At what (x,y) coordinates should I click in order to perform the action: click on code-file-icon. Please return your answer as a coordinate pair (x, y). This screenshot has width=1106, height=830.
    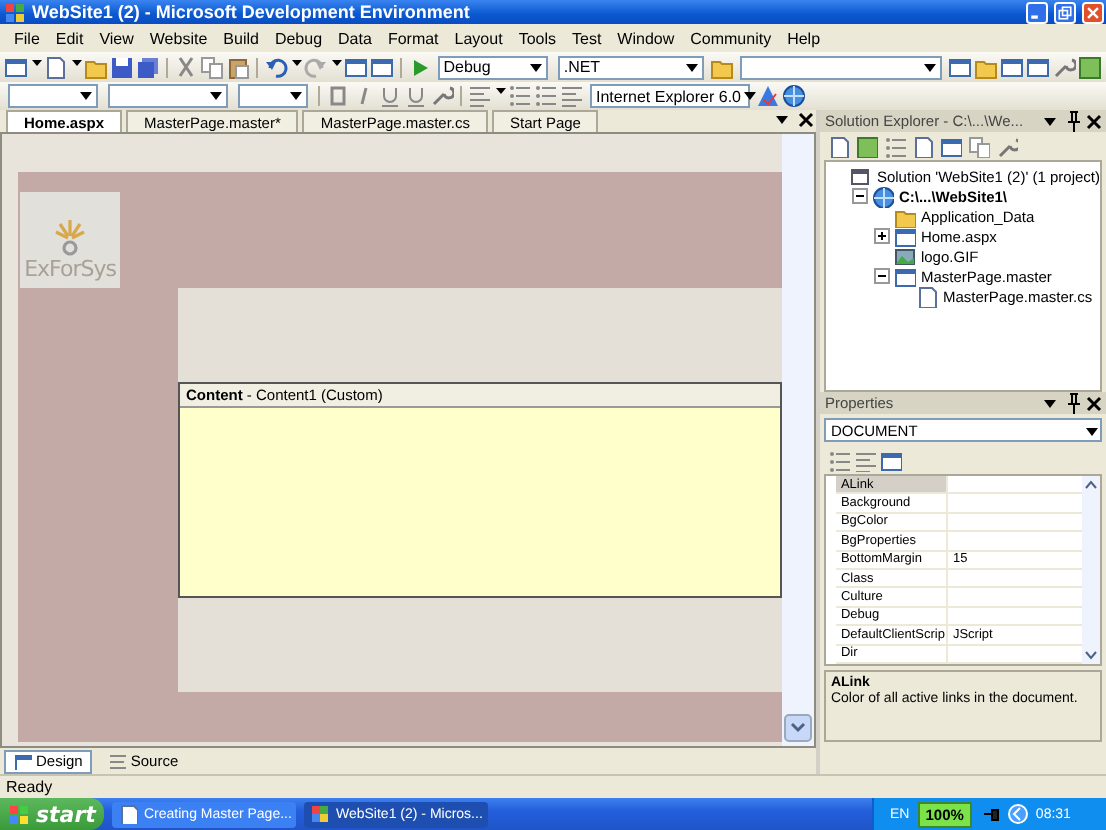
    Looking at the image, I should click on (927, 296).